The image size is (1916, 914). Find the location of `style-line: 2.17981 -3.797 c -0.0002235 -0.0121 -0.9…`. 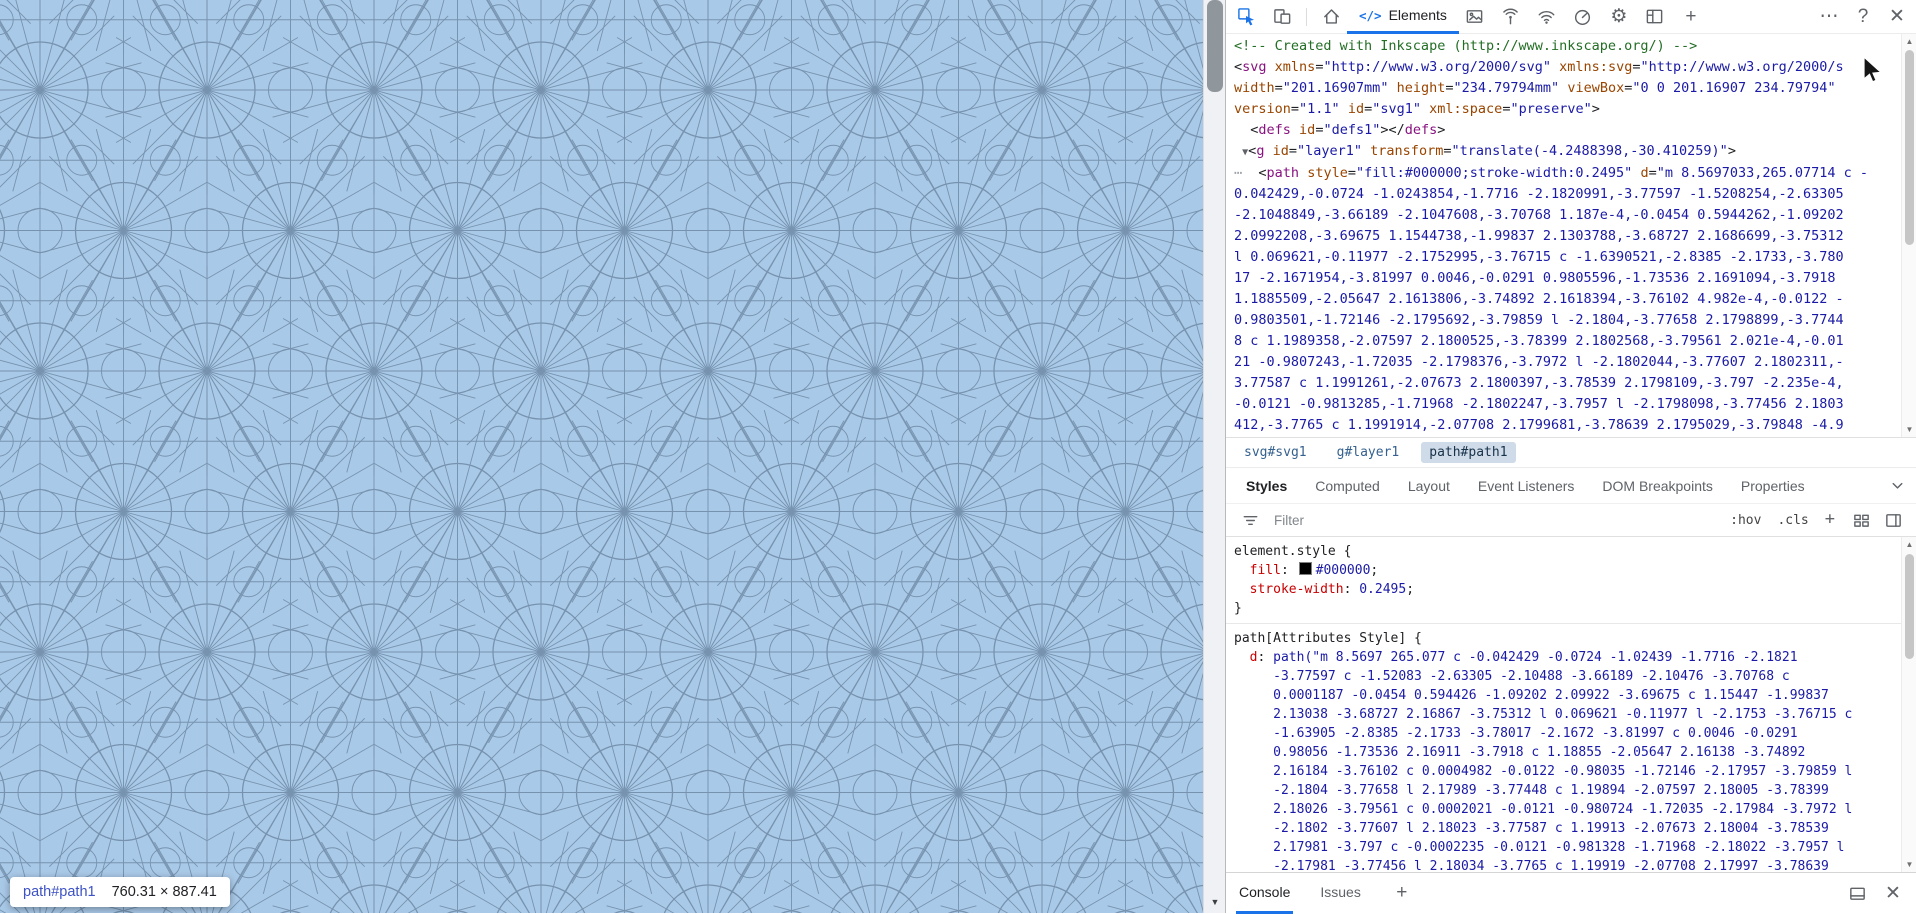

style-line: 2.17981 -3.797 c -0.0002235 -0.0121 -0.9… is located at coordinates (1567, 847).